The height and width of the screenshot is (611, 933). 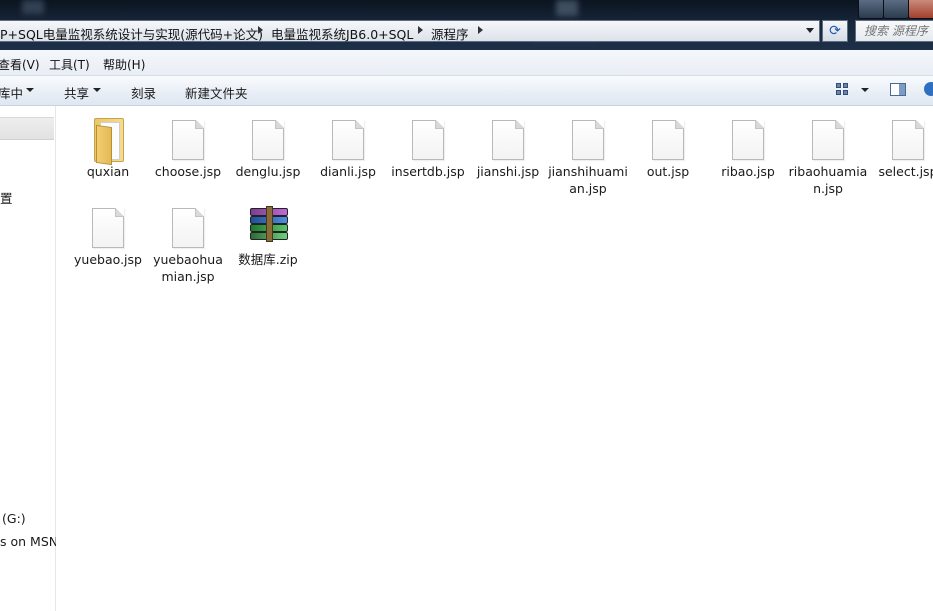 I want to click on folder-icon, so click(x=108, y=140).